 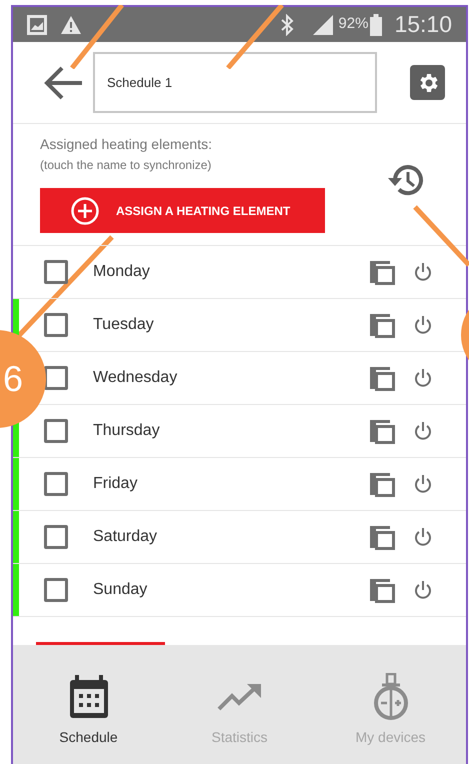 What do you see at coordinates (120, 590) in the screenshot?
I see `day-label: Sunday` at bounding box center [120, 590].